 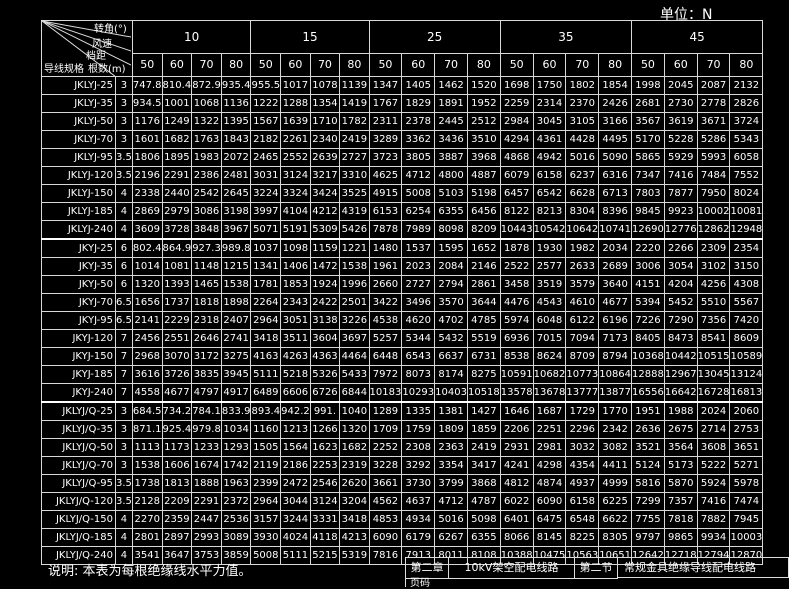 I want to click on force-value: 5228, so click(x=680, y=139).